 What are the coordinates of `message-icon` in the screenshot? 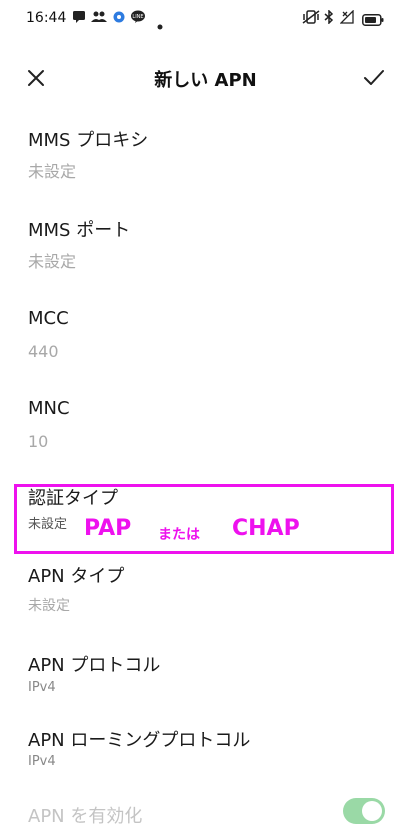 It's located at (79, 18).